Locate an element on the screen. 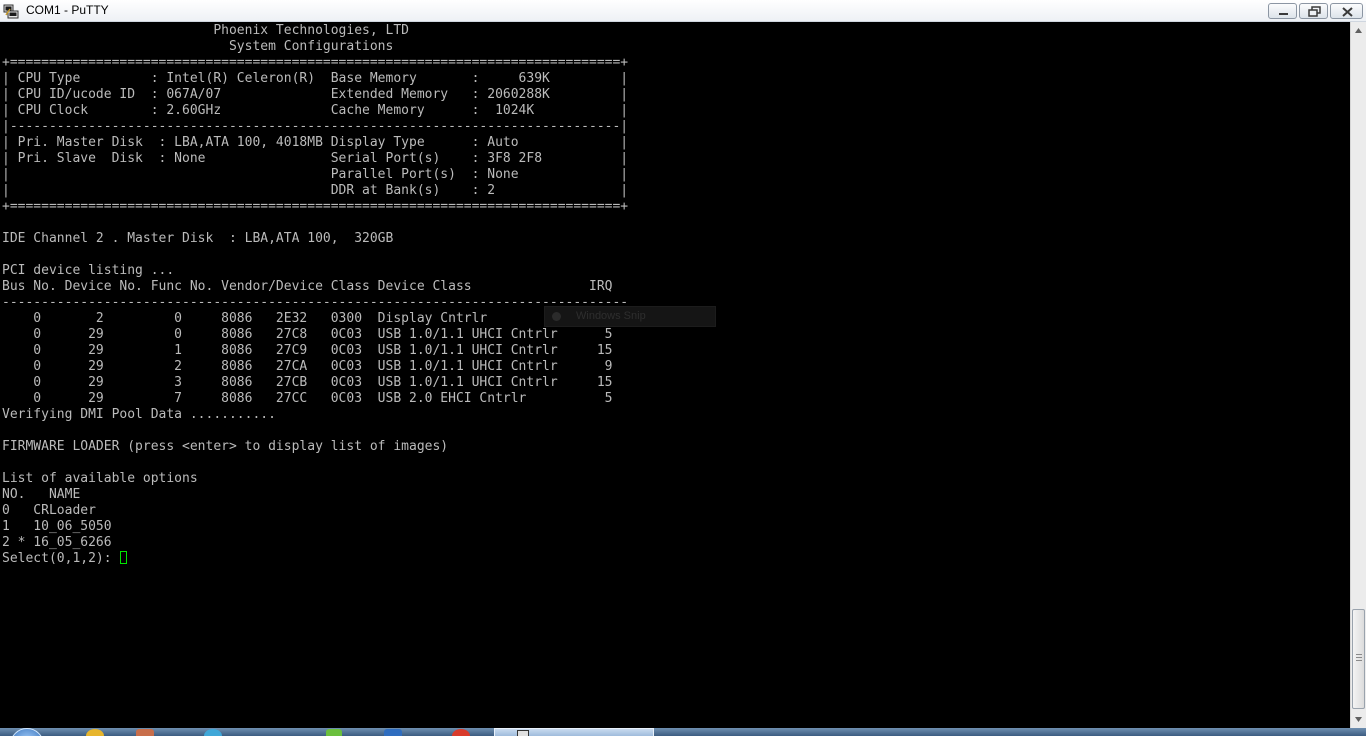 The width and height of the screenshot is (1366, 736). snip-label: Windows Snip is located at coordinates (611, 316).